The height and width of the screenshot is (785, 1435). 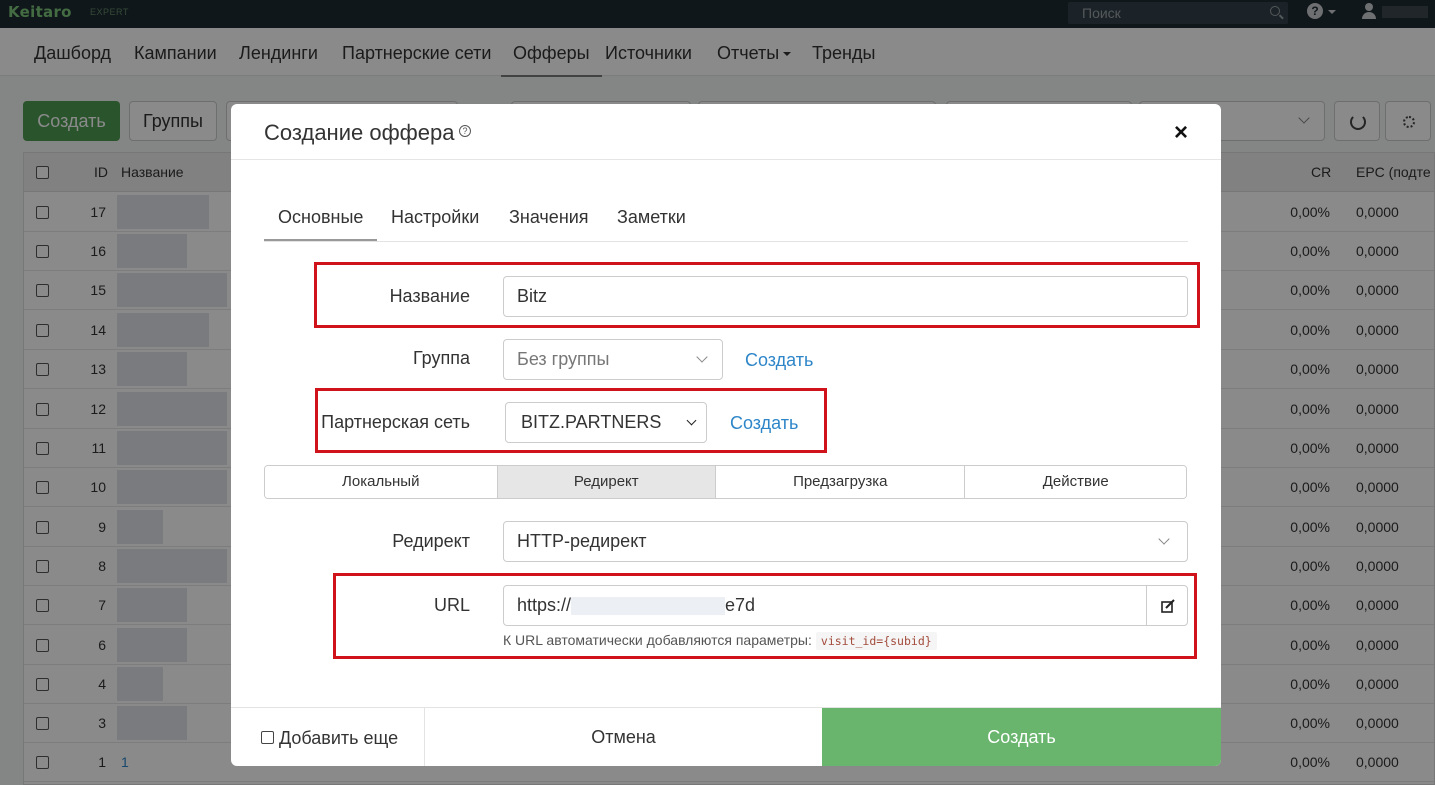 What do you see at coordinates (549, 217) in the screenshot?
I see `tab-values: Значения` at bounding box center [549, 217].